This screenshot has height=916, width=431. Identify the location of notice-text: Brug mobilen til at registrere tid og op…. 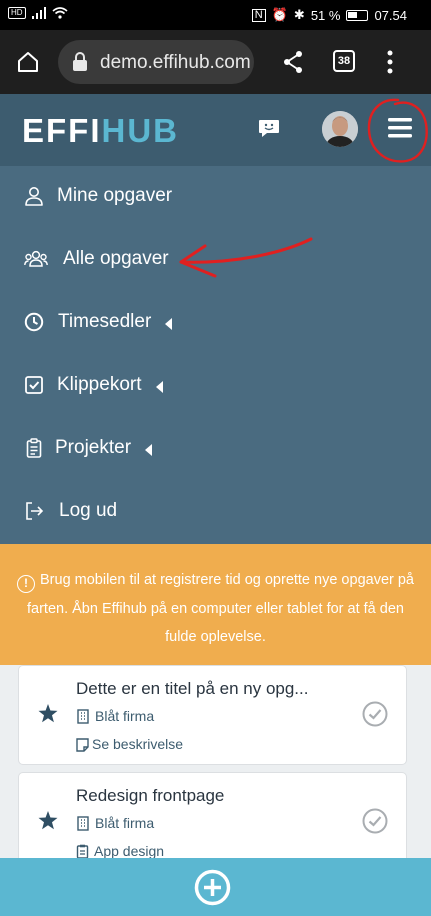
(220, 608).